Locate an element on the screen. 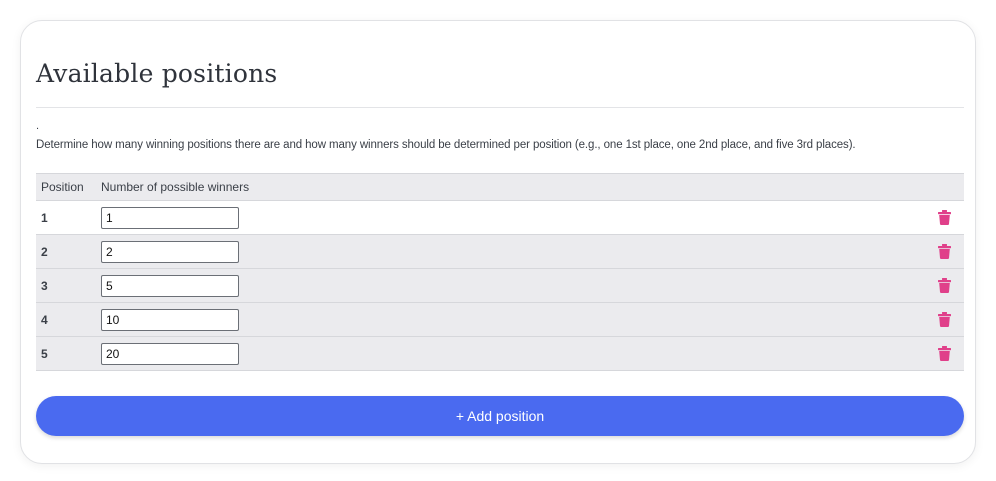  position-number: 1 is located at coordinates (44, 217).